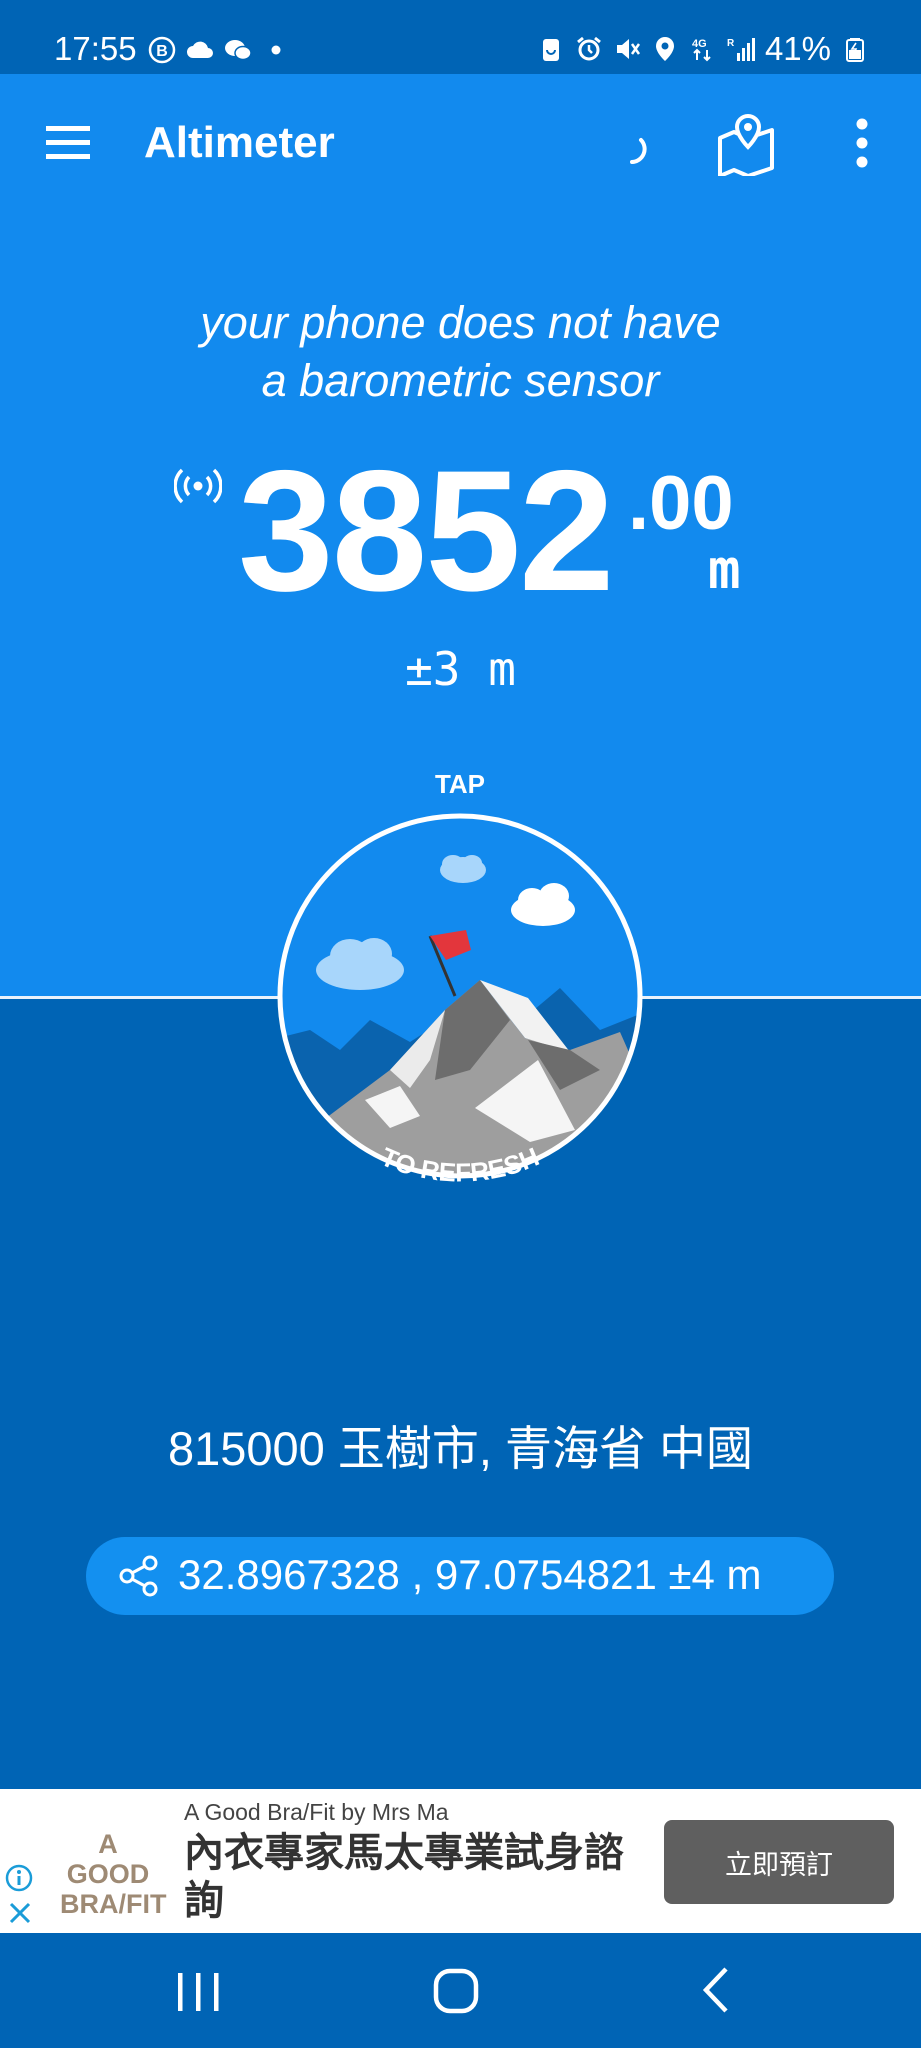 This screenshot has height=2048, width=921. I want to click on small-cloud-icon, so click(463, 869).